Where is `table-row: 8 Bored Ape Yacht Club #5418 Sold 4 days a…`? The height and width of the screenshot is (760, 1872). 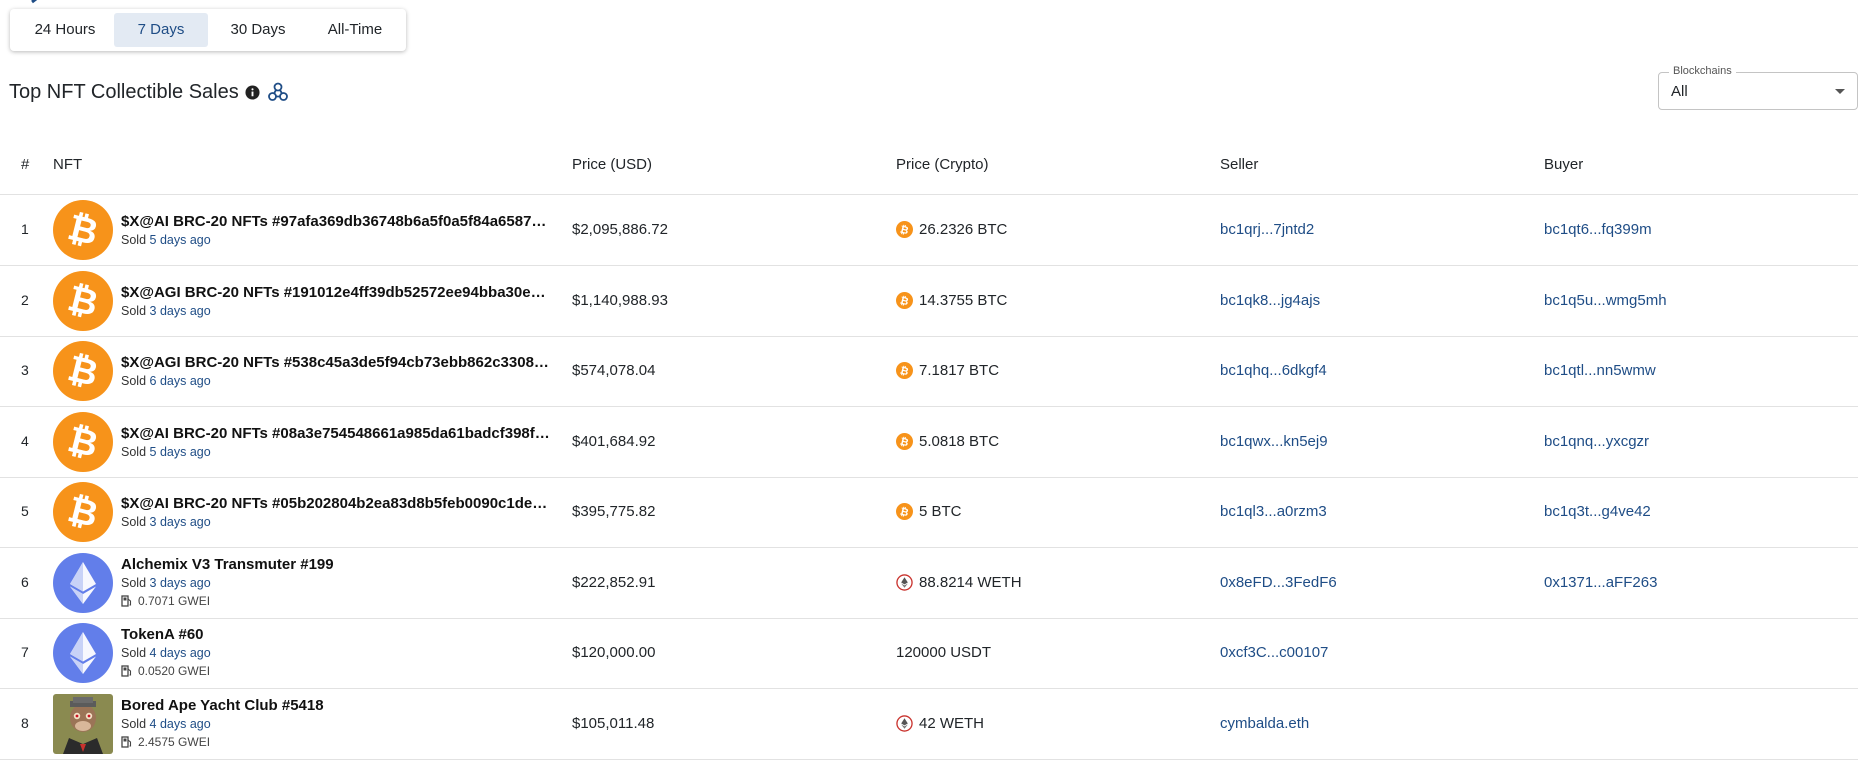 table-row: 8 Bored Ape Yacht Club #5418 Sold 4 days a… is located at coordinates (929, 724).